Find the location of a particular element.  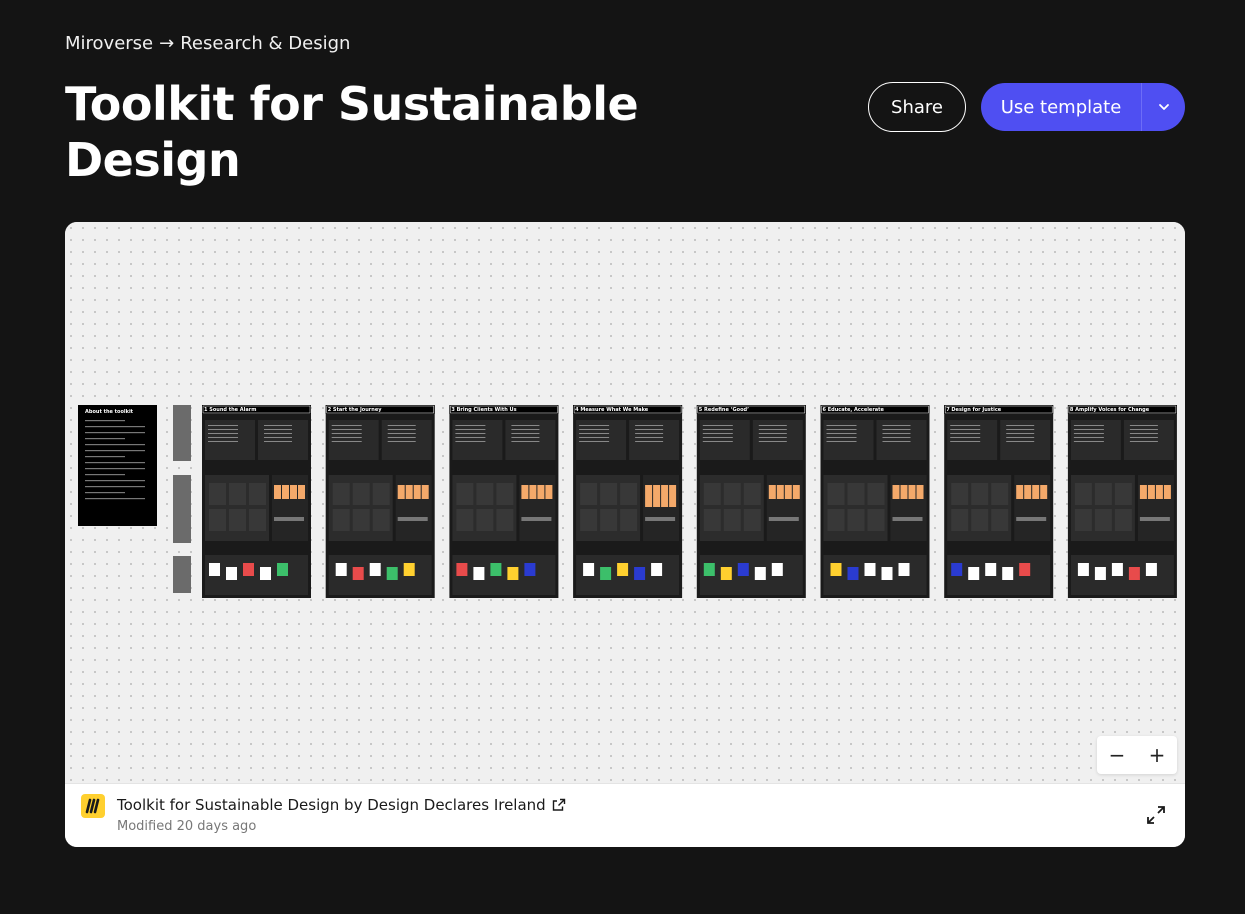

board-frame: 7 Design for Justice is located at coordinates (999, 501).